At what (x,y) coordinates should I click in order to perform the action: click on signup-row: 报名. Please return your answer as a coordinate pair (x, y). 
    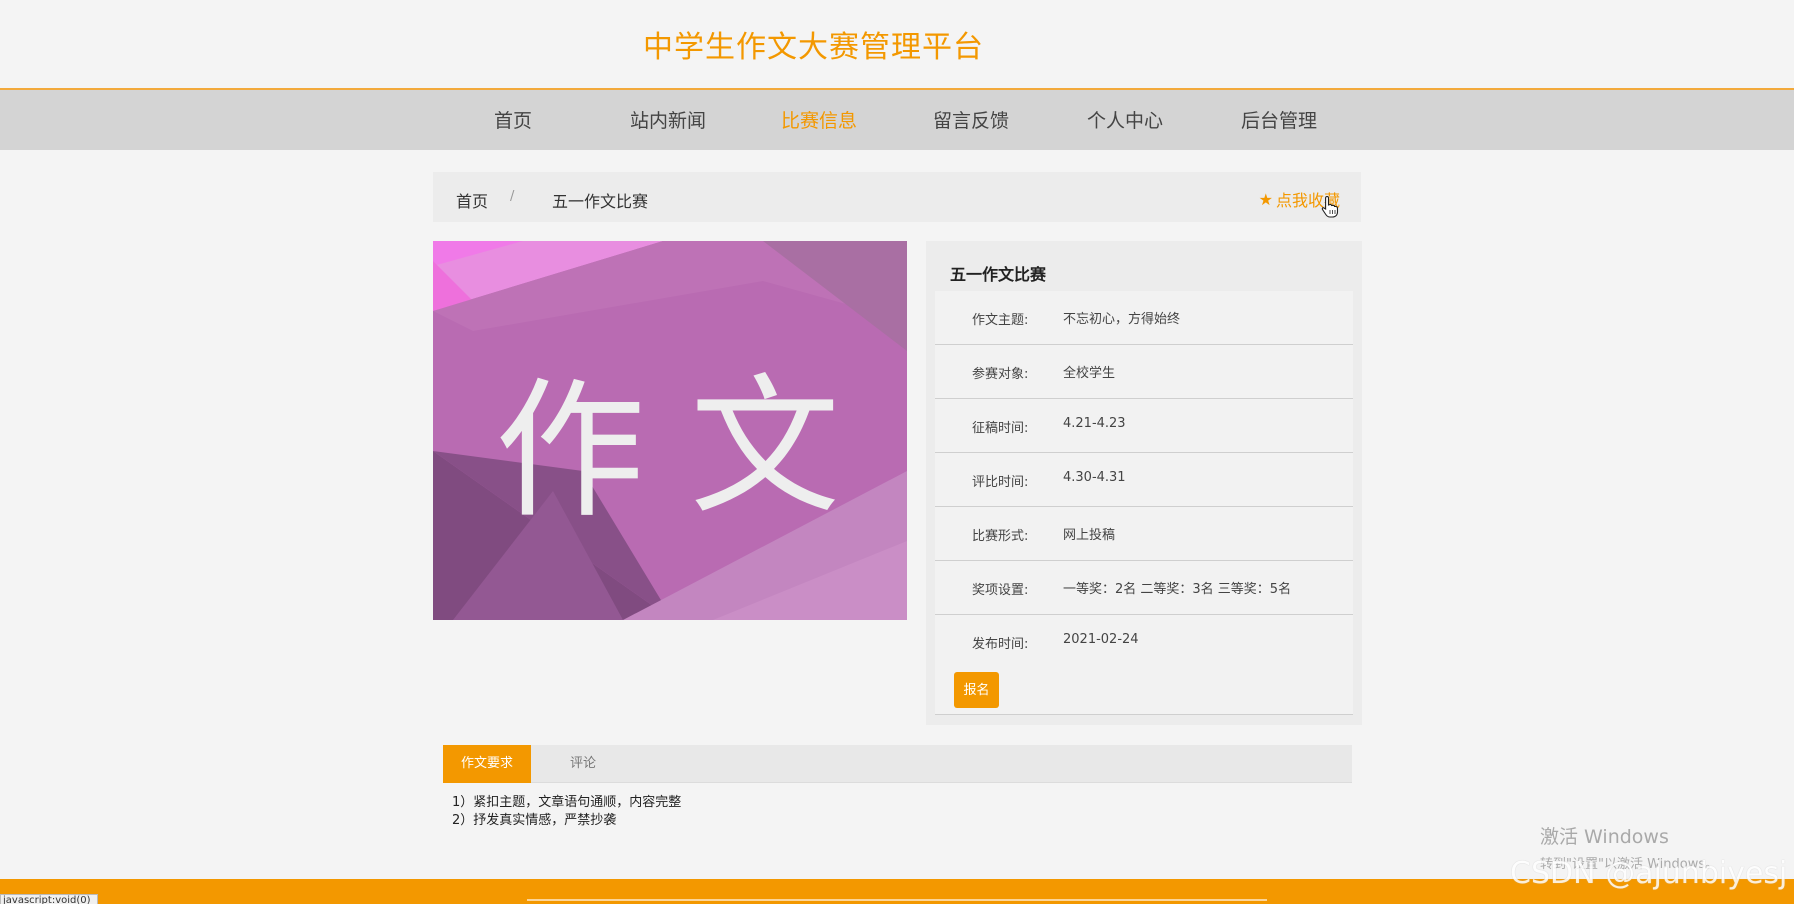
    Looking at the image, I should click on (1144, 690).